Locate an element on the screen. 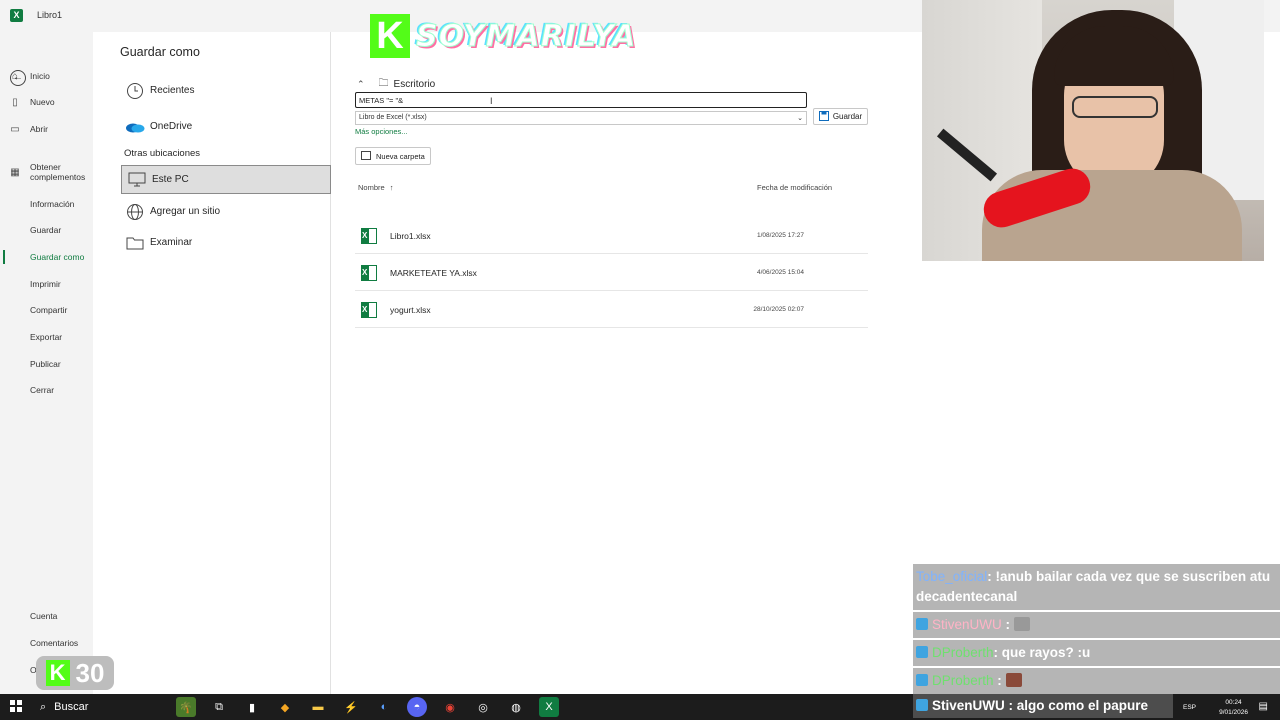  addins-grid-icon: ▦ is located at coordinates (15, 172).